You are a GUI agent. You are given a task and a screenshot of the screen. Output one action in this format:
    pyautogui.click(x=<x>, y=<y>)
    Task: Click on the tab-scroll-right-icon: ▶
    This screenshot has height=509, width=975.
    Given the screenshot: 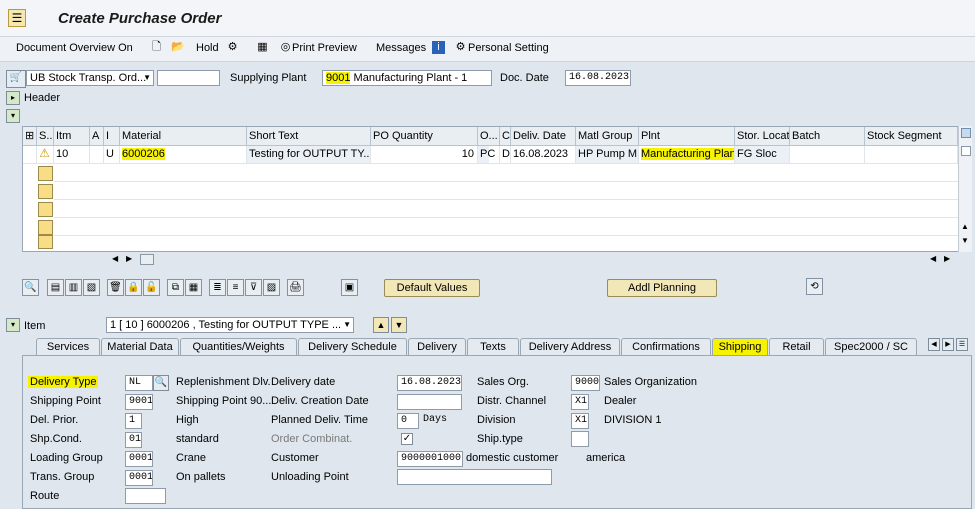 What is the action you would take?
    pyautogui.click(x=948, y=344)
    